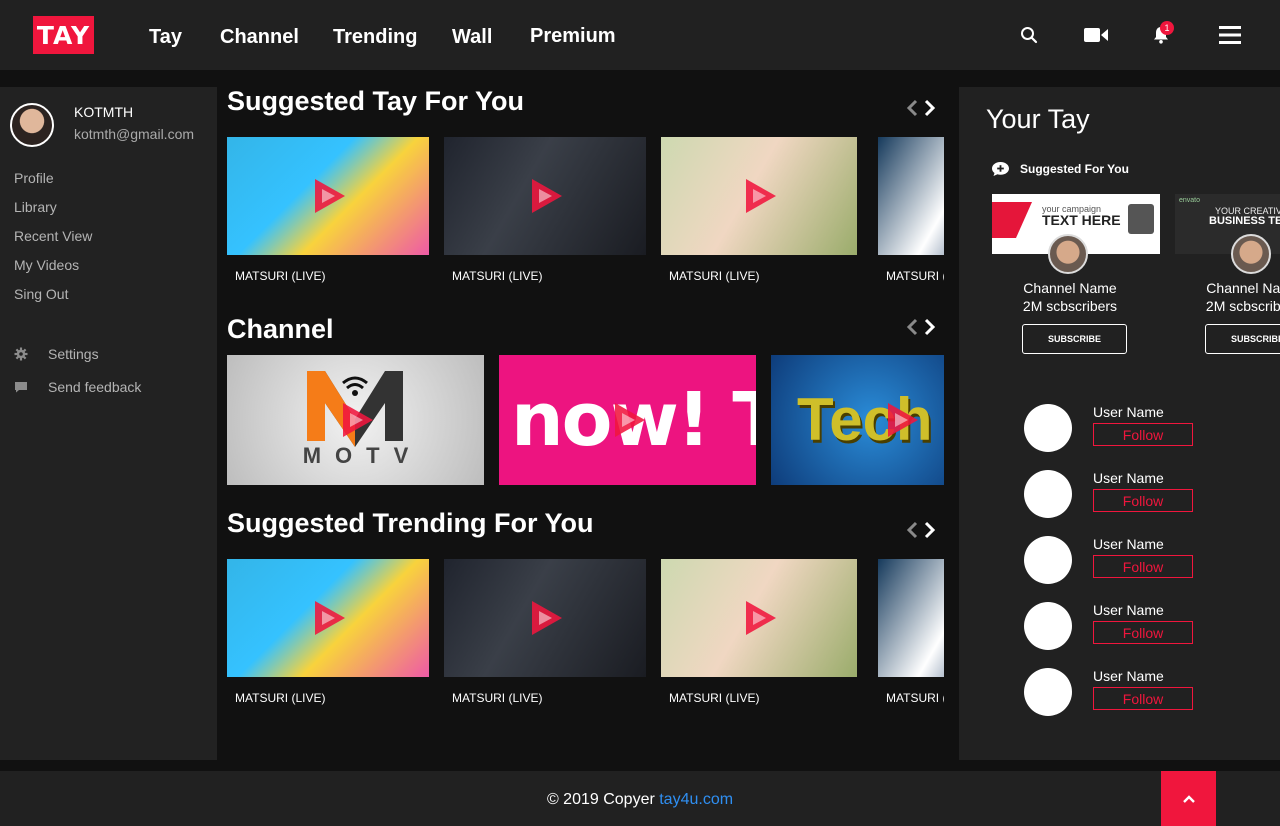 This screenshot has width=1280, height=826. I want to click on sidebar-item-sign-out: Sing Out, so click(41, 294).